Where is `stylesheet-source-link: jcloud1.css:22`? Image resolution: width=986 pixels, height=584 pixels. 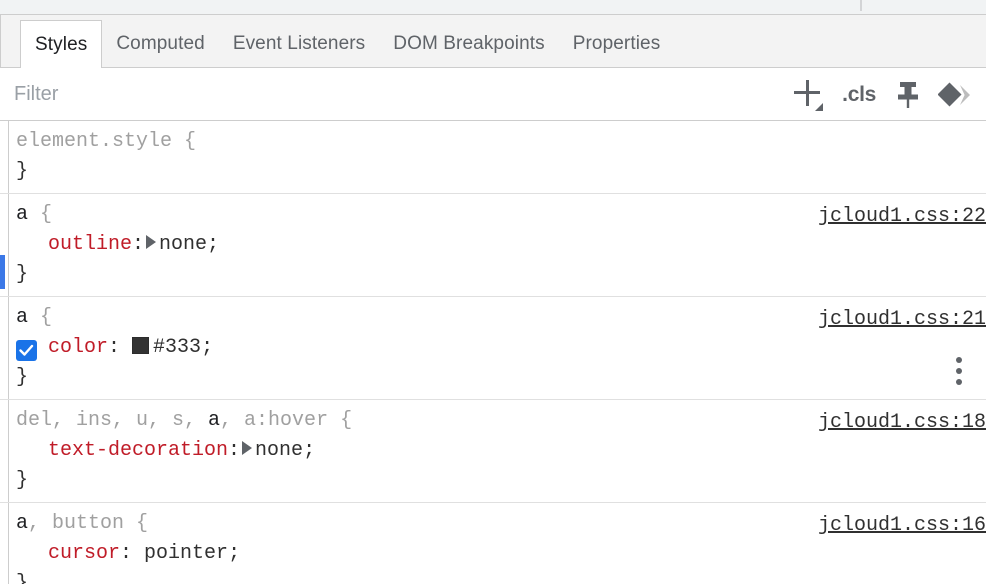 stylesheet-source-link: jcloud1.css:22 is located at coordinates (902, 217).